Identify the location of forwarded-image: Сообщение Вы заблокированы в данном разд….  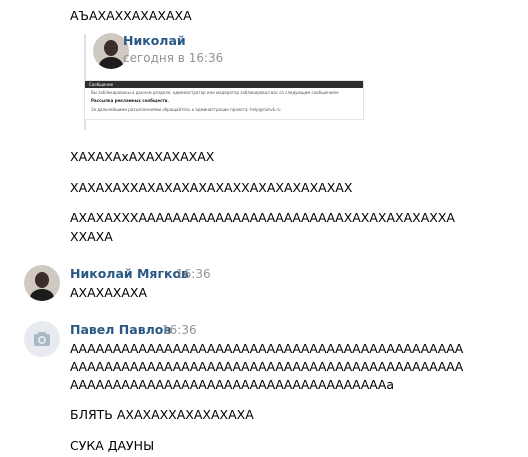
(224, 100).